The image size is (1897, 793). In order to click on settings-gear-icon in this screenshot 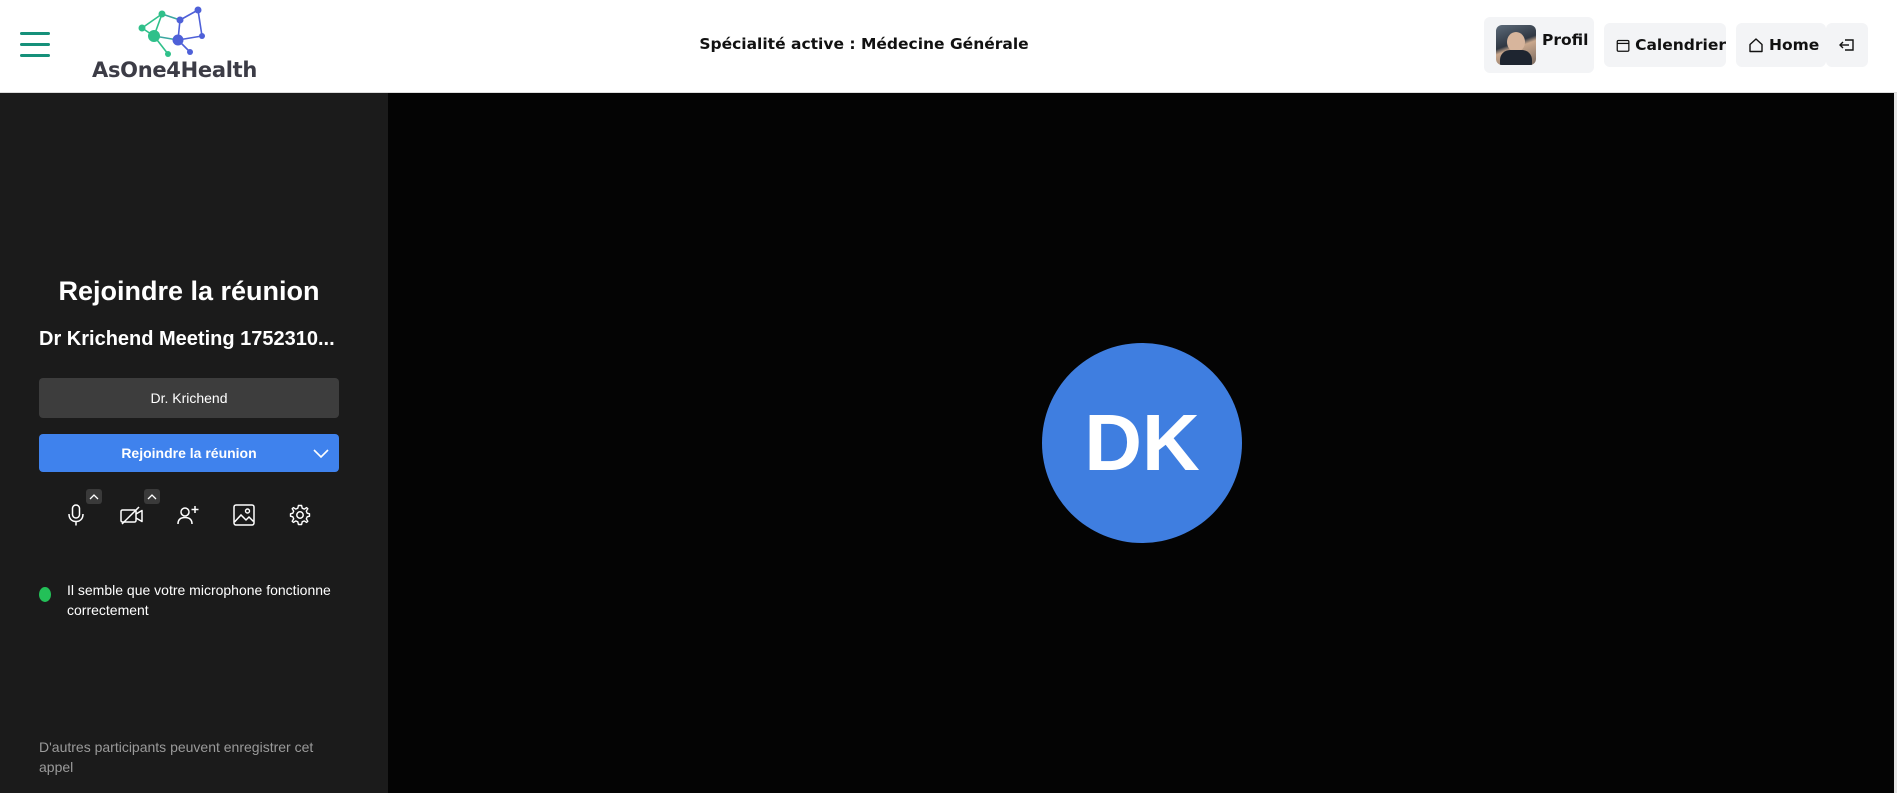, I will do `click(300, 515)`.